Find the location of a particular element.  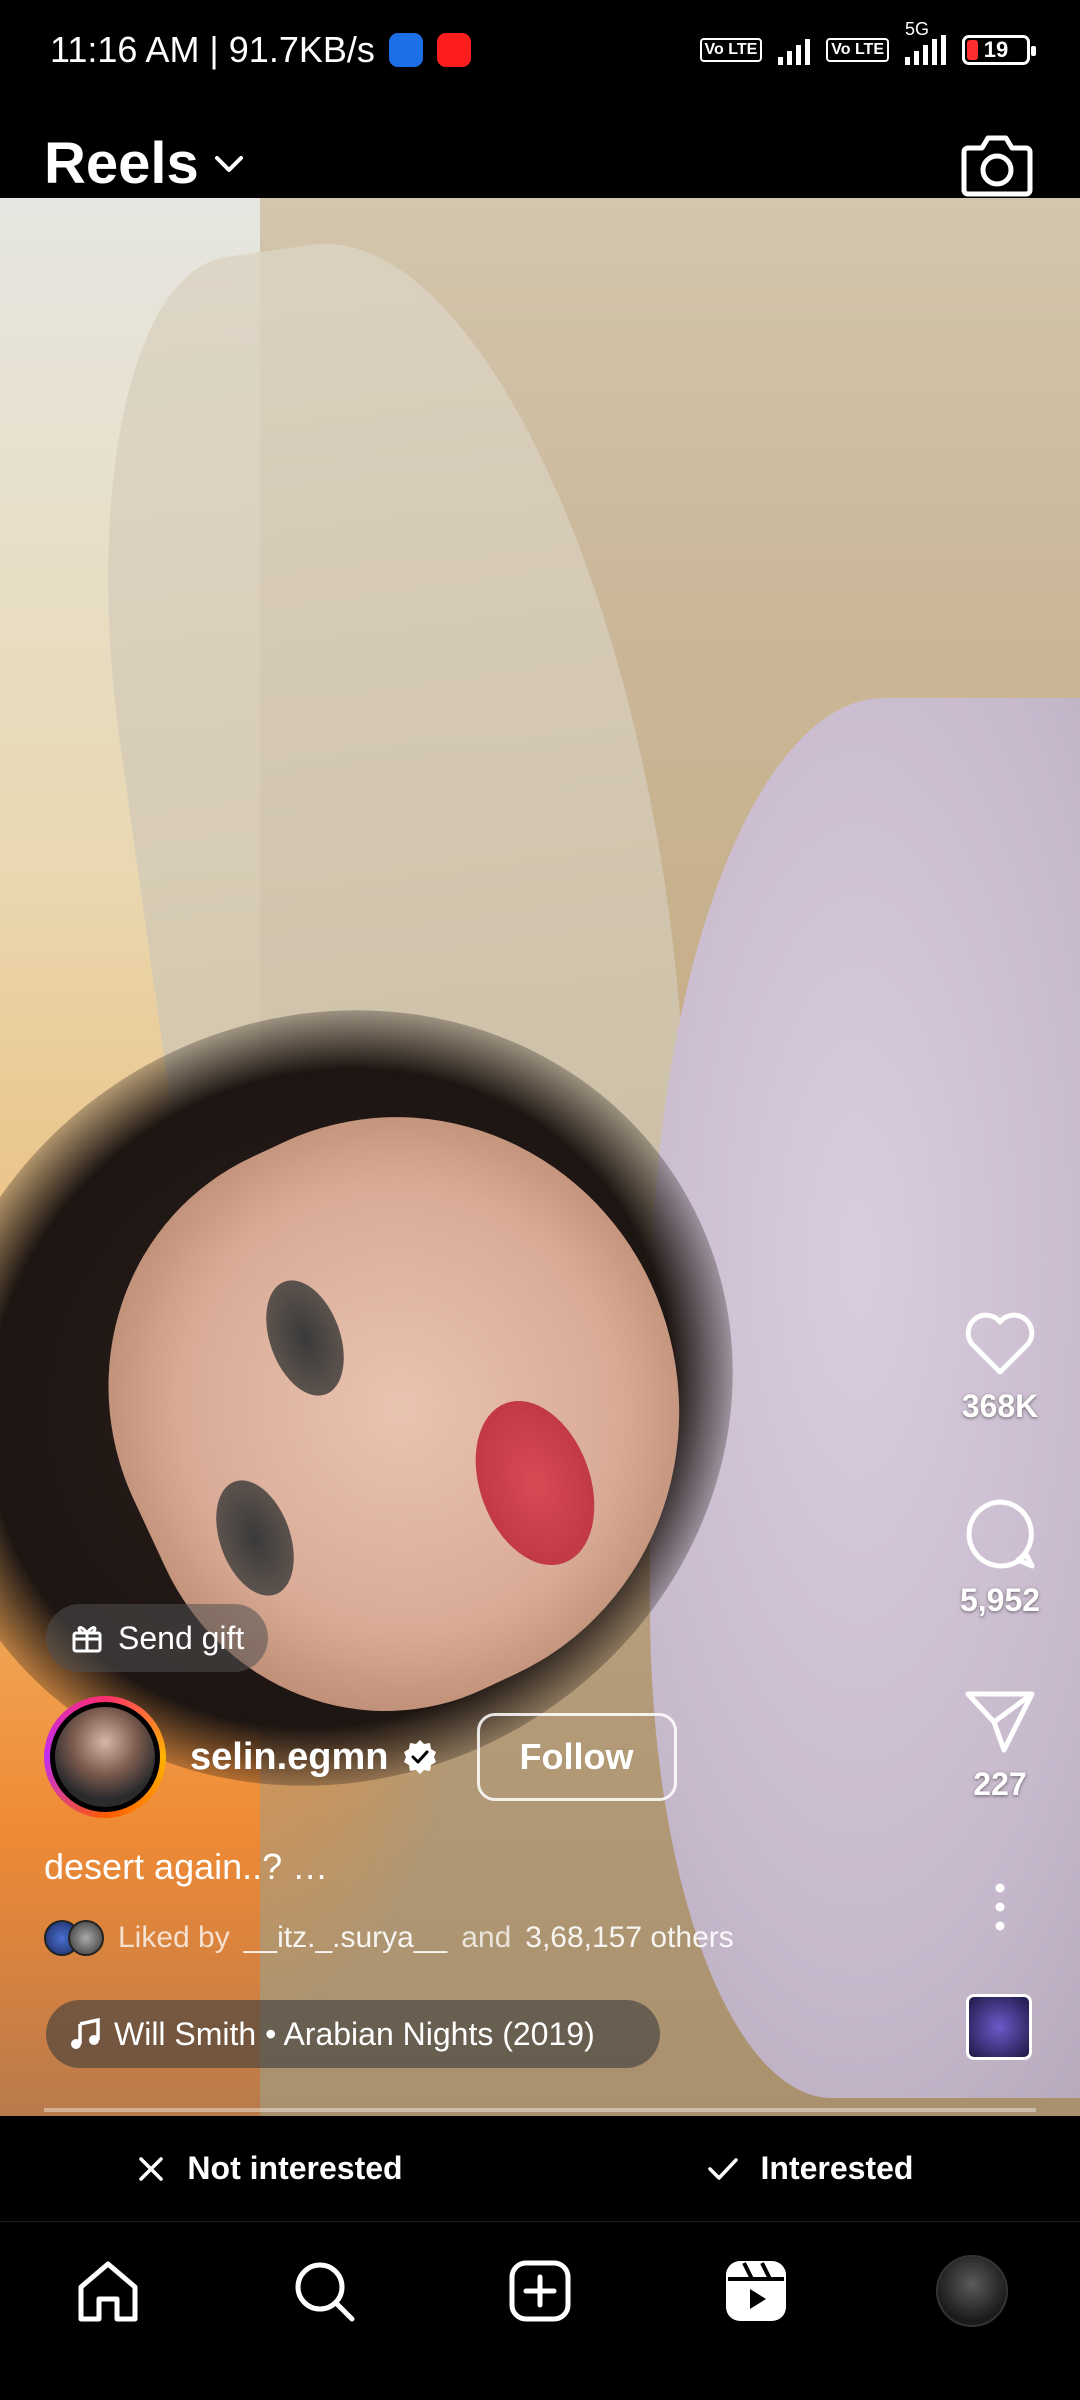

search-icon is located at coordinates (325, 2292).